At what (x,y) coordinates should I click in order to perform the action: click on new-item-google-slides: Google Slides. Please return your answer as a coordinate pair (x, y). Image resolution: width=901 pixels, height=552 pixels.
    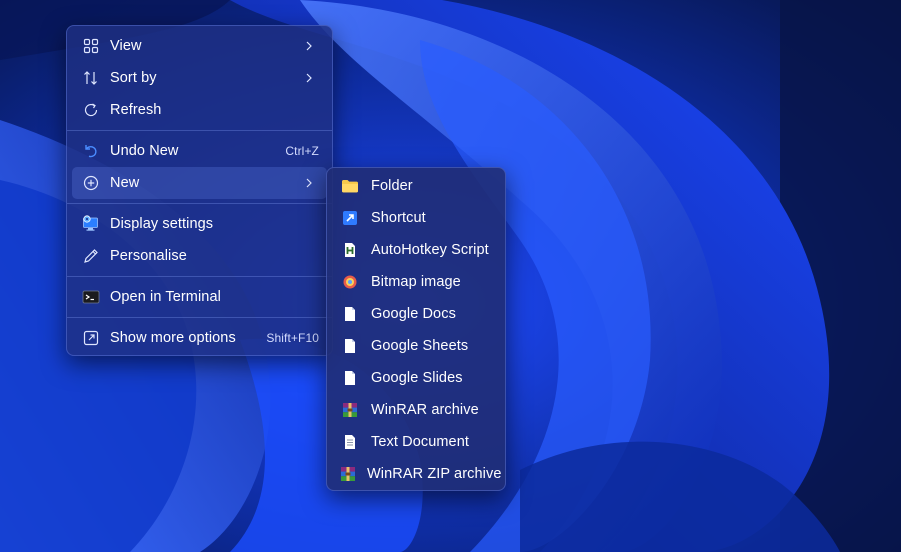
    Looking at the image, I should click on (416, 378).